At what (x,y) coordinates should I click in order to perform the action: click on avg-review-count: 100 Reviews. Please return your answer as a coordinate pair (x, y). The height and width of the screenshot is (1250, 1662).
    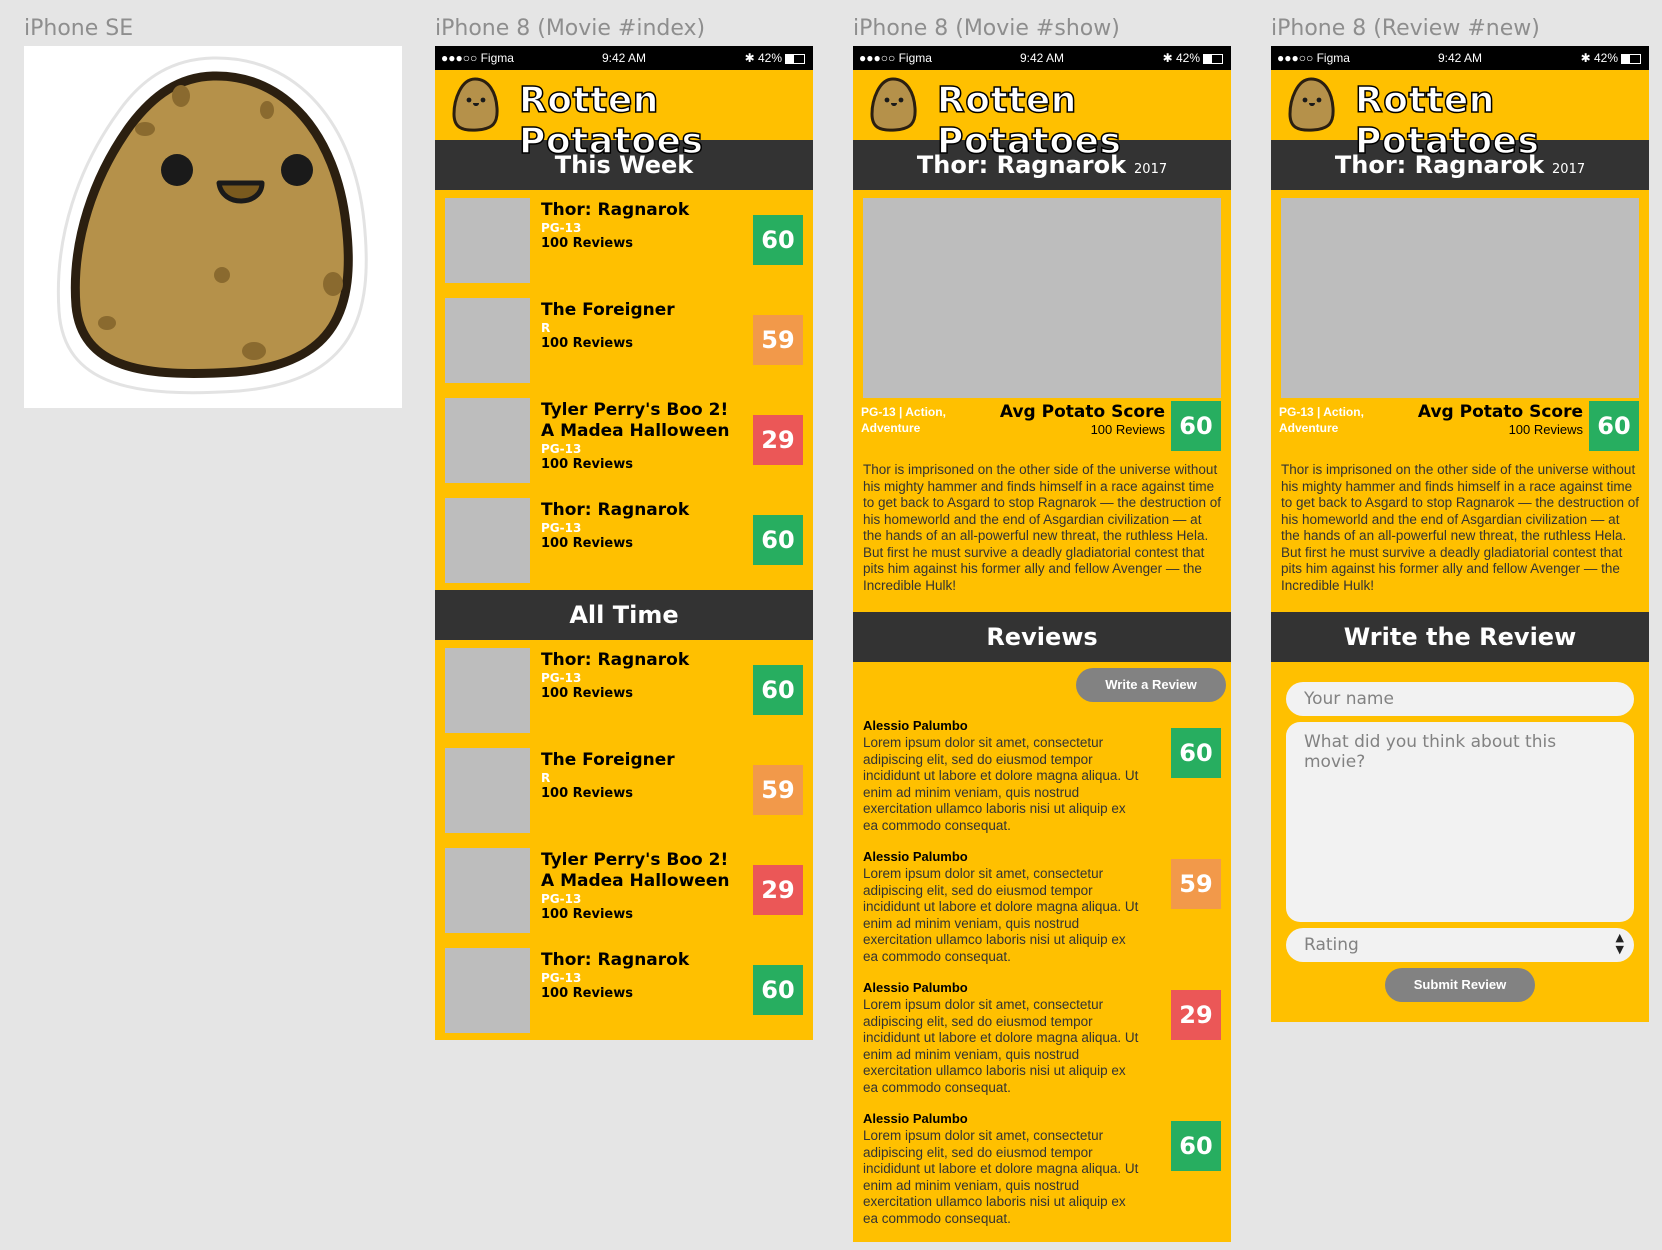
    Looking at the image, I should click on (1545, 429).